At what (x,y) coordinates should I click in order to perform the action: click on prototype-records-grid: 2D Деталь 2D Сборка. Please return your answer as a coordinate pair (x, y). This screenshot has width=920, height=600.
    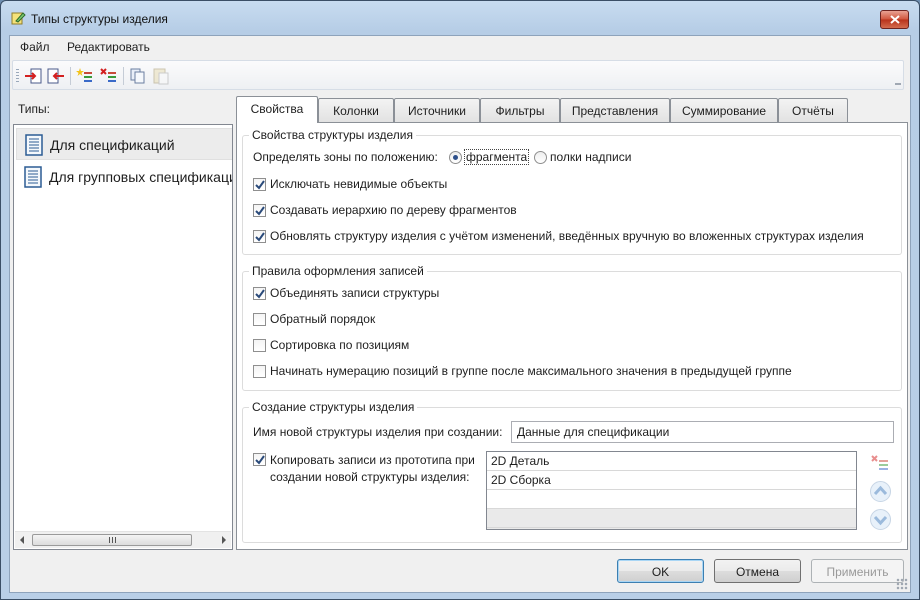
    Looking at the image, I should click on (671, 490).